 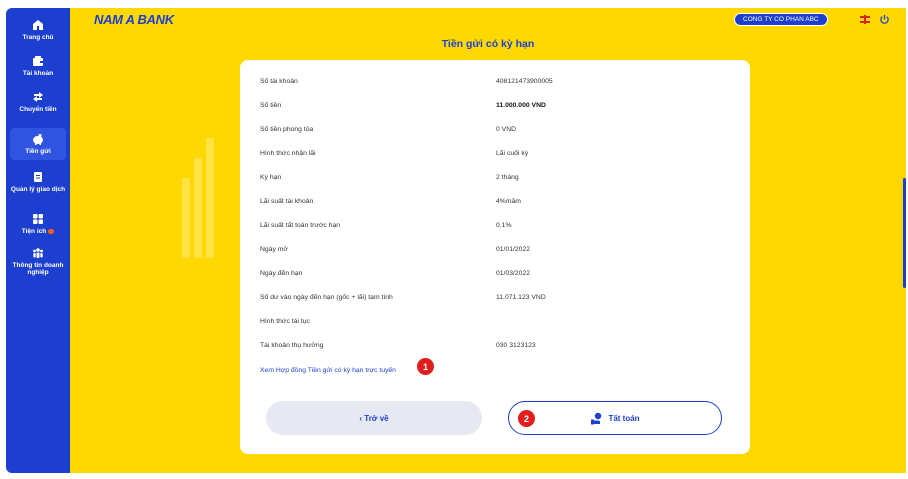 What do you see at coordinates (287, 201) in the screenshot?
I see `detail-label: Lãi suất tài khoản` at bounding box center [287, 201].